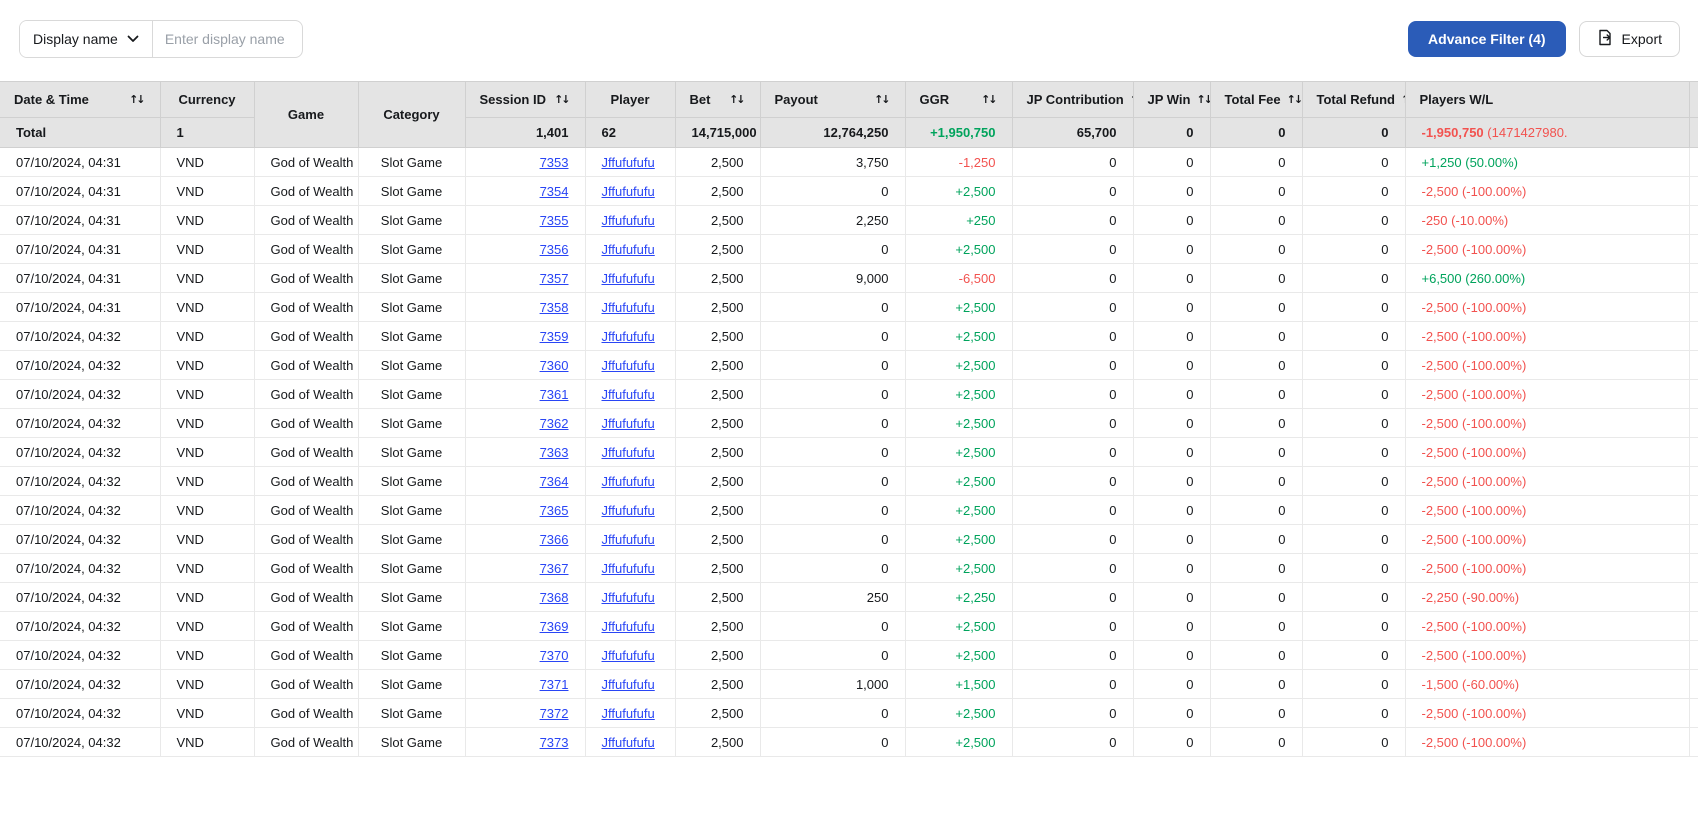 This screenshot has height=821, width=1698. Describe the element at coordinates (1256, 220) in the screenshot. I see `cell-total_fee: 0` at that location.